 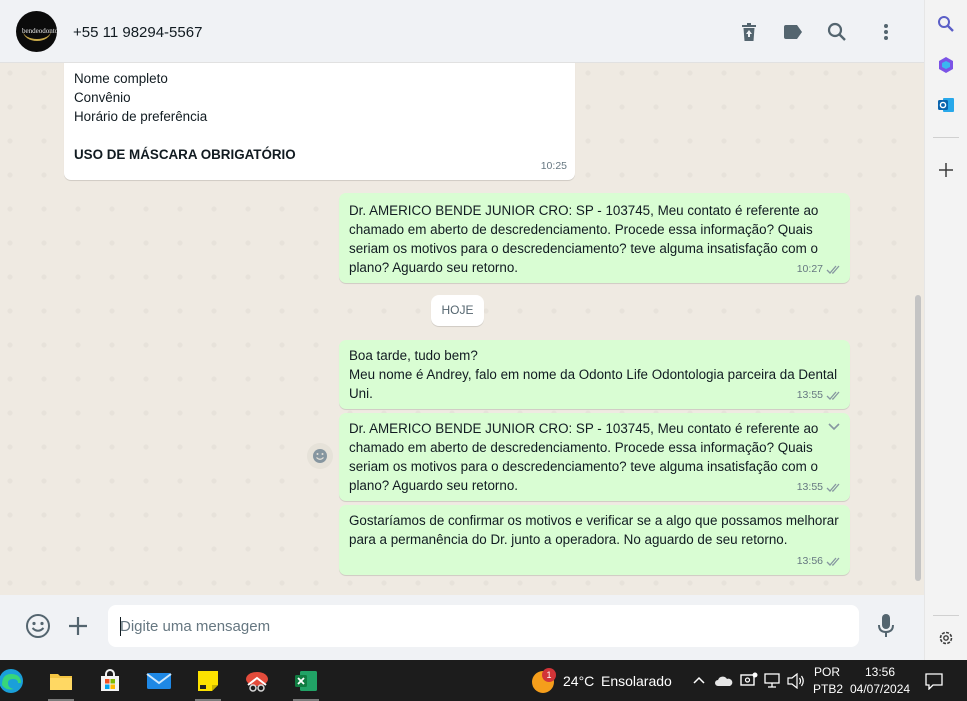 What do you see at coordinates (483, 626) in the screenshot?
I see `message-input` at bounding box center [483, 626].